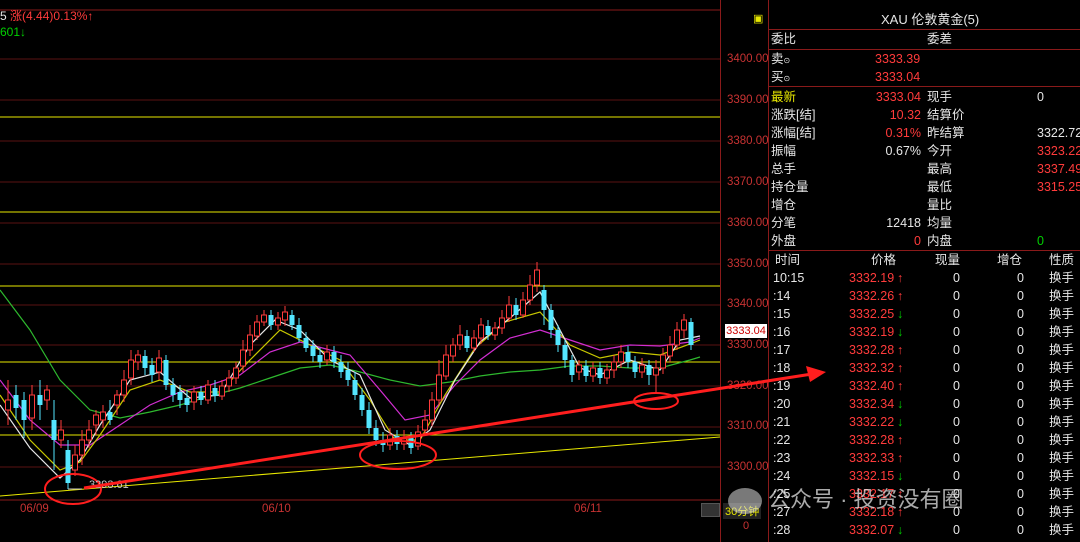 This screenshot has height=542, width=1080. What do you see at coordinates (784, 241) in the screenshot?
I see `stat-label: 外盘` at bounding box center [784, 241].